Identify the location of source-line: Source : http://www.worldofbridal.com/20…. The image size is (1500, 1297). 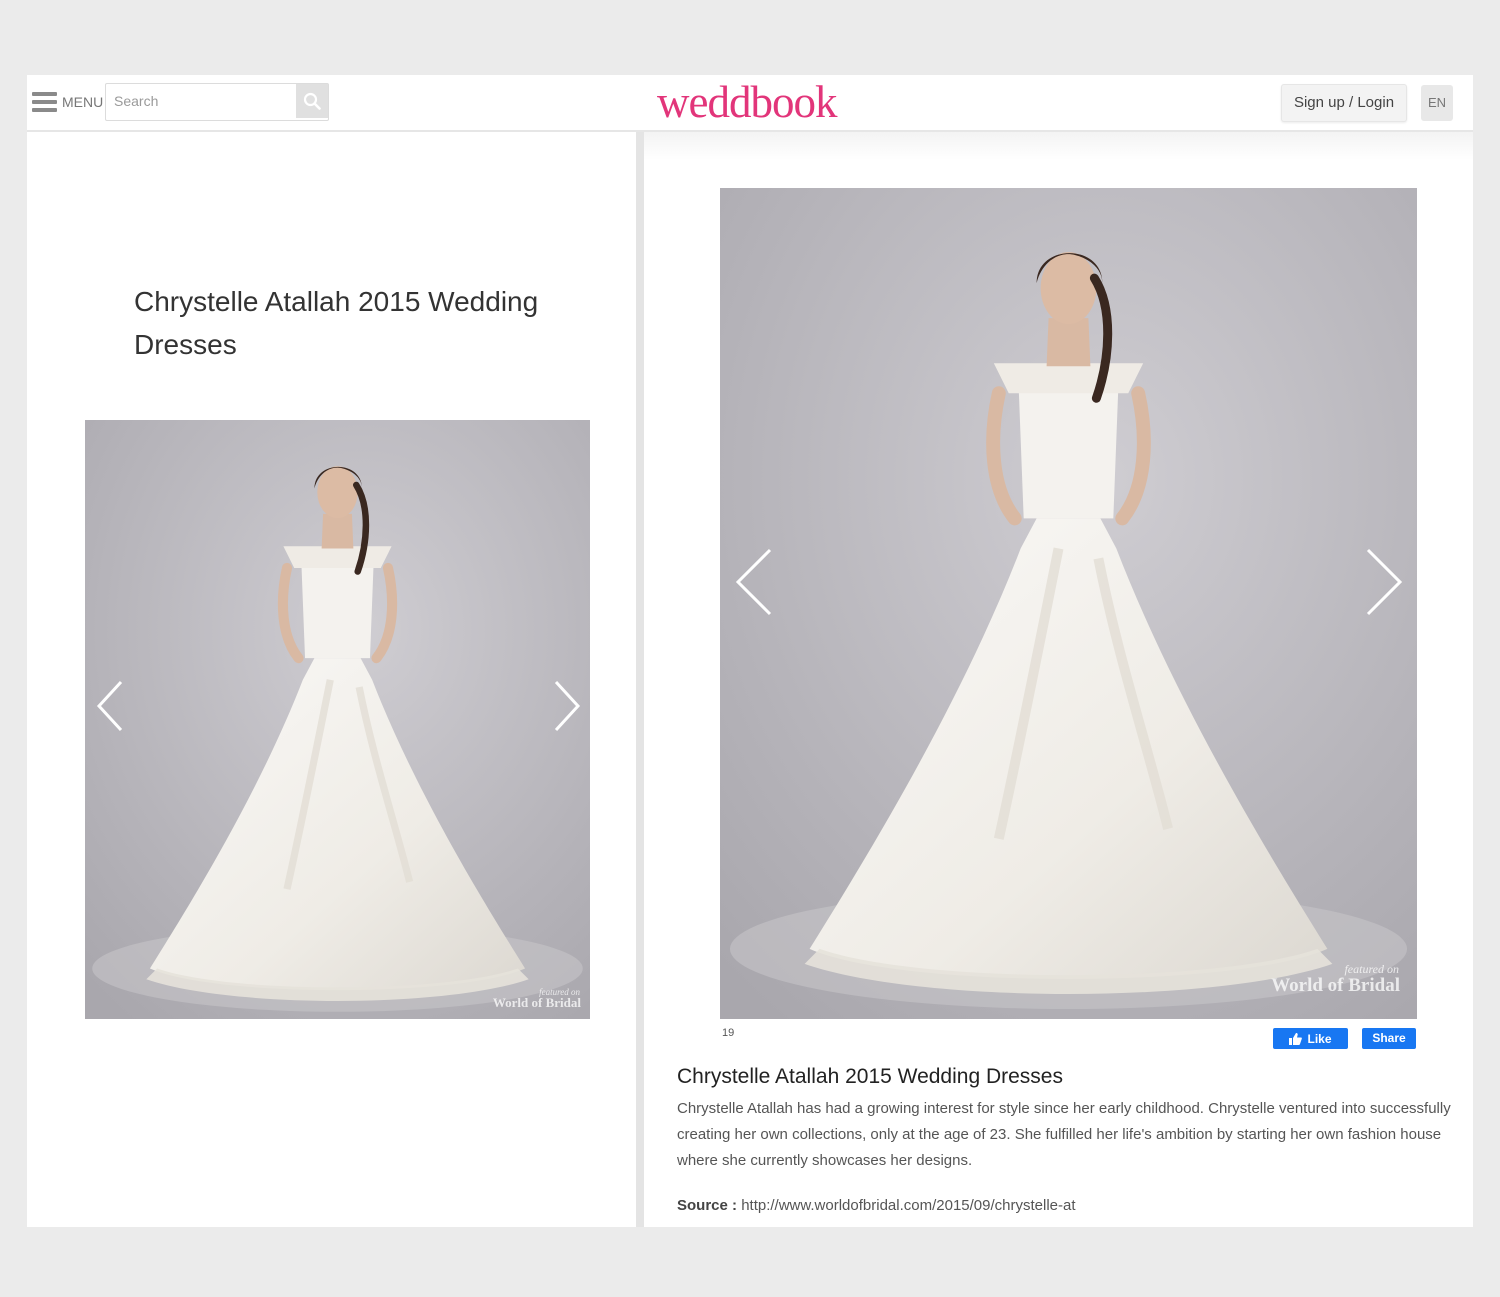
(876, 1205).